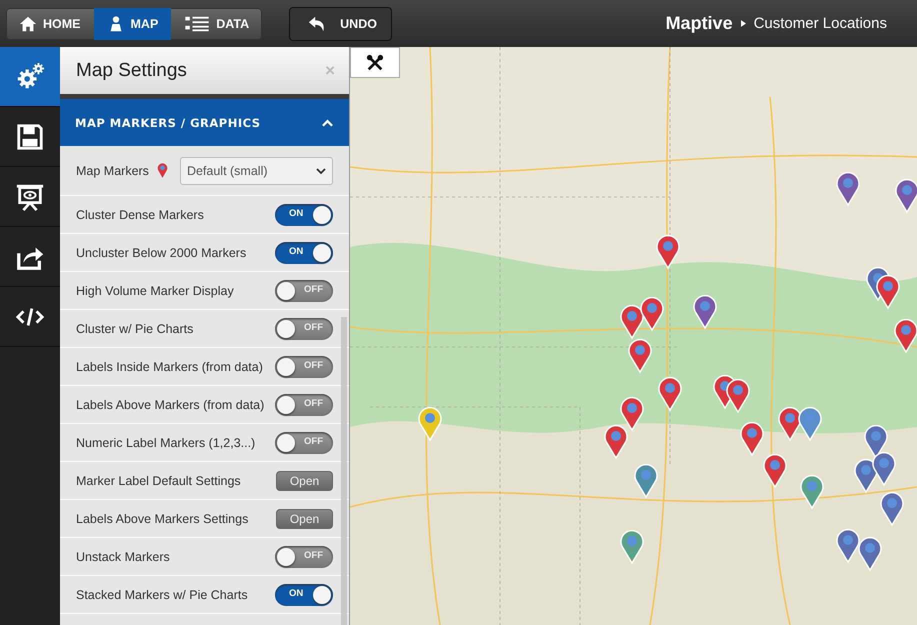  Describe the element at coordinates (166, 443) in the screenshot. I see `setting-label: Numeric Label Markers (1,2,3...)` at that location.